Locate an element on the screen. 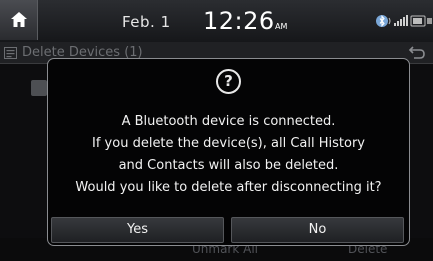  no-button: No is located at coordinates (317, 230).